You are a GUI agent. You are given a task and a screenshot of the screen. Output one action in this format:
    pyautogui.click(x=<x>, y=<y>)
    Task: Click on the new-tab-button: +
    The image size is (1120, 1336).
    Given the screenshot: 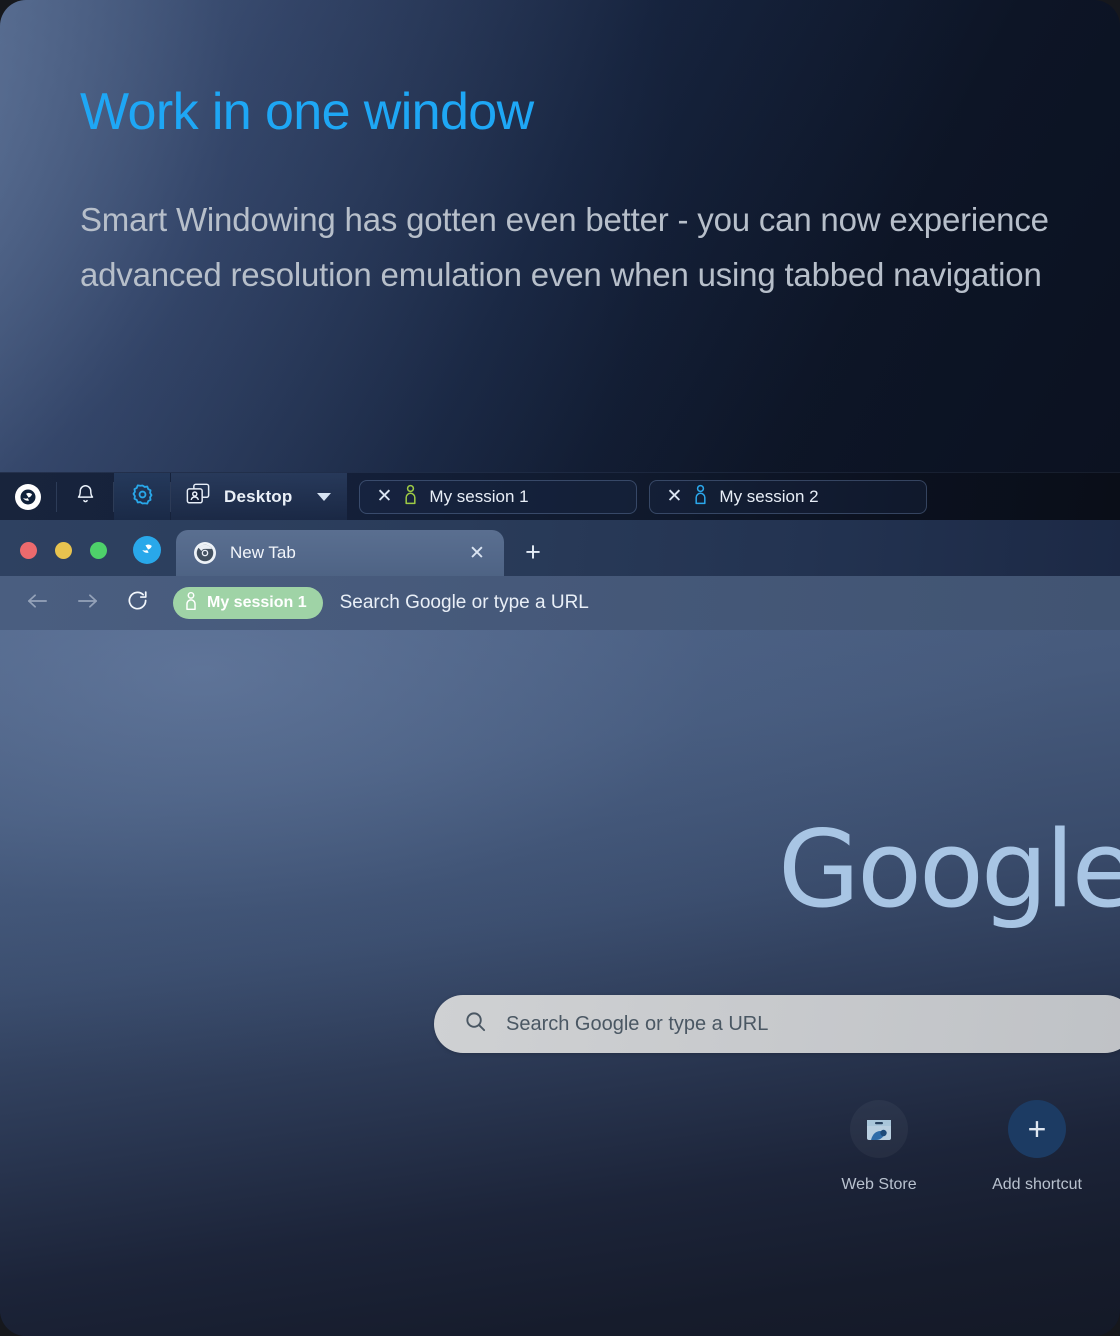 What is the action you would take?
    pyautogui.click(x=533, y=552)
    